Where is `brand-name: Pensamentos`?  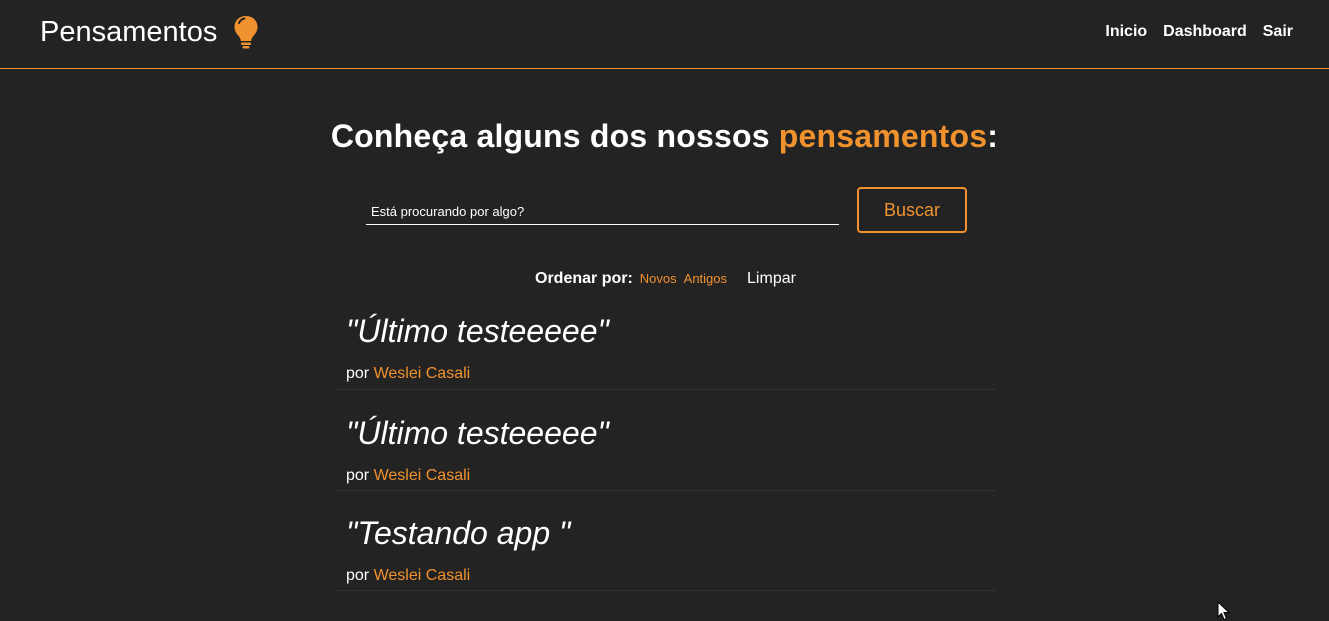
brand-name: Pensamentos is located at coordinates (129, 32).